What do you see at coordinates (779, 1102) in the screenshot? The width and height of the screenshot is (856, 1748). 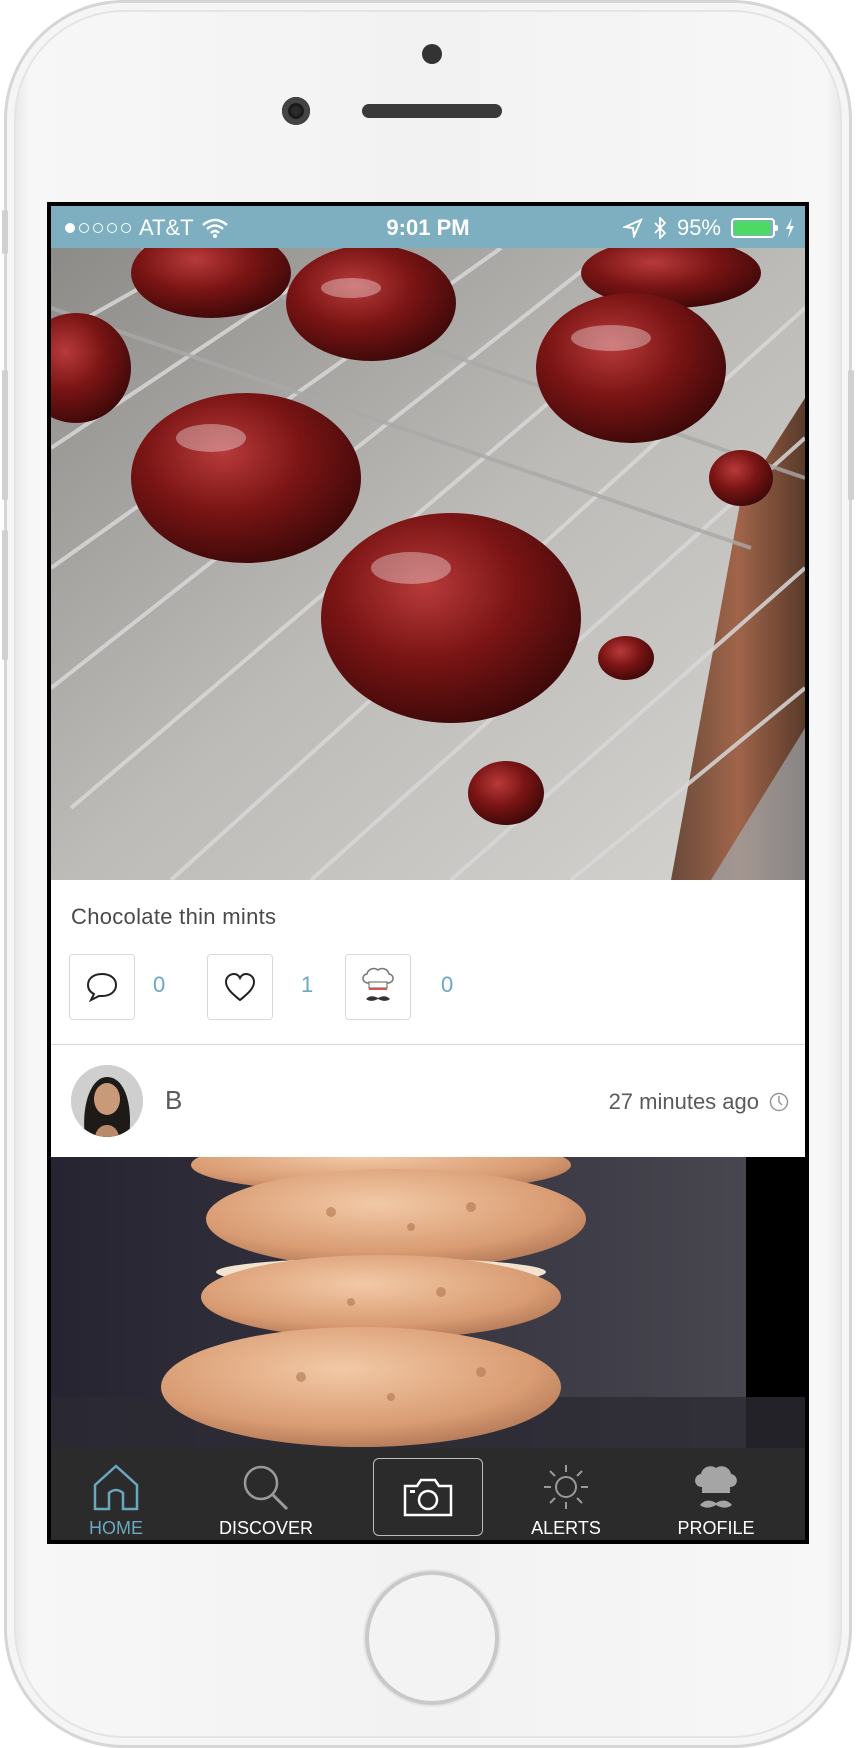 I see `clock-icon` at bounding box center [779, 1102].